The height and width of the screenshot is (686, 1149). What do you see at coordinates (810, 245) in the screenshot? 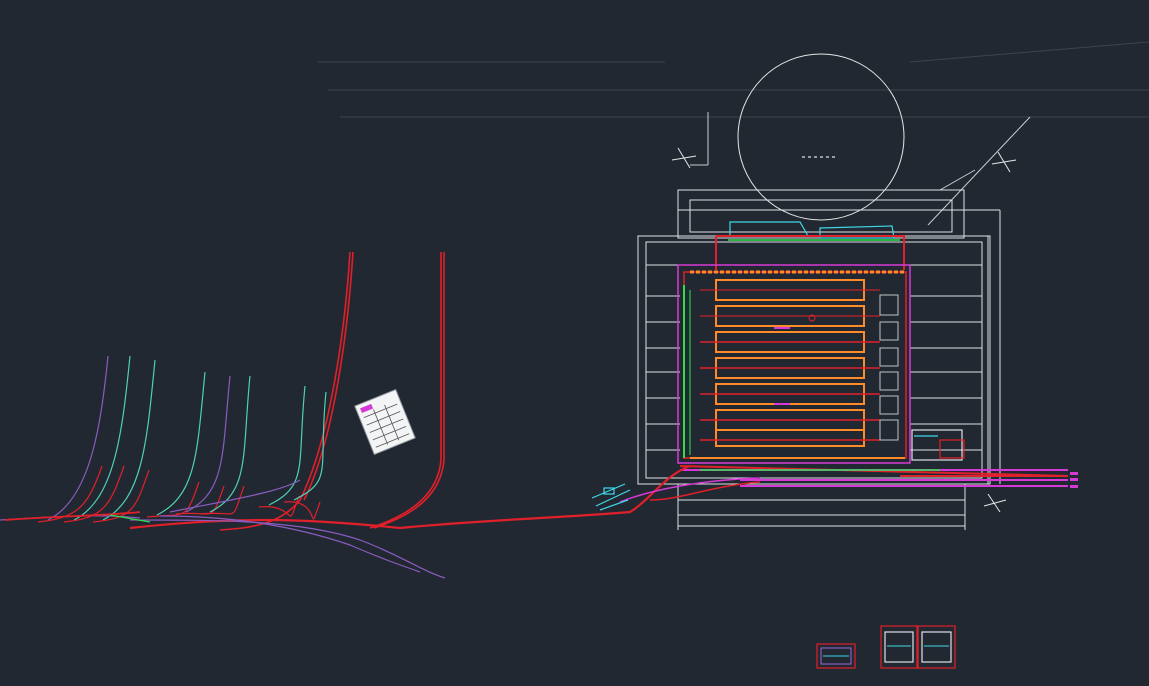
I see `upper-building` at bounding box center [810, 245].